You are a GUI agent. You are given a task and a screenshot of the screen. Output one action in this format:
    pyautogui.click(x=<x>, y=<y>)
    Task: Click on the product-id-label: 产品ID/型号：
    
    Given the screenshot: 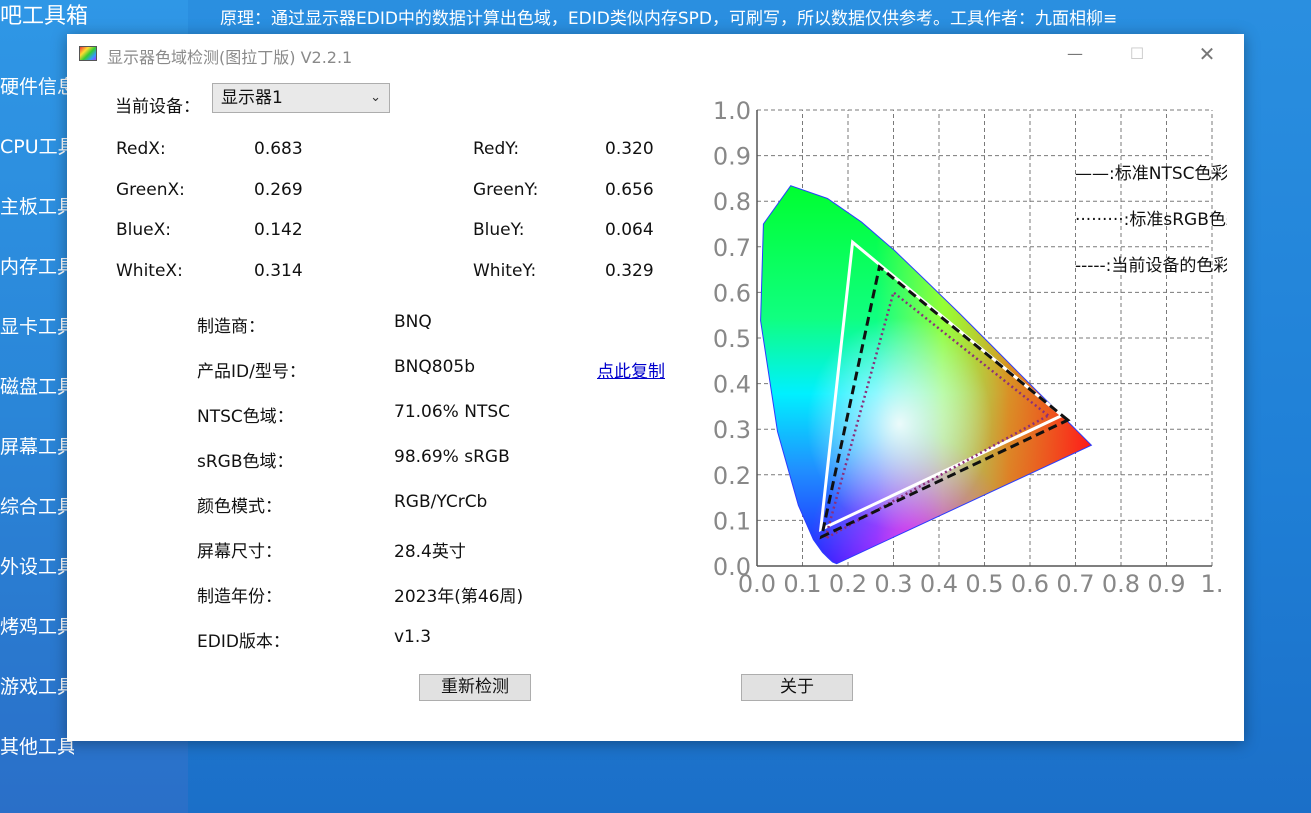 What is the action you would take?
    pyautogui.click(x=251, y=372)
    